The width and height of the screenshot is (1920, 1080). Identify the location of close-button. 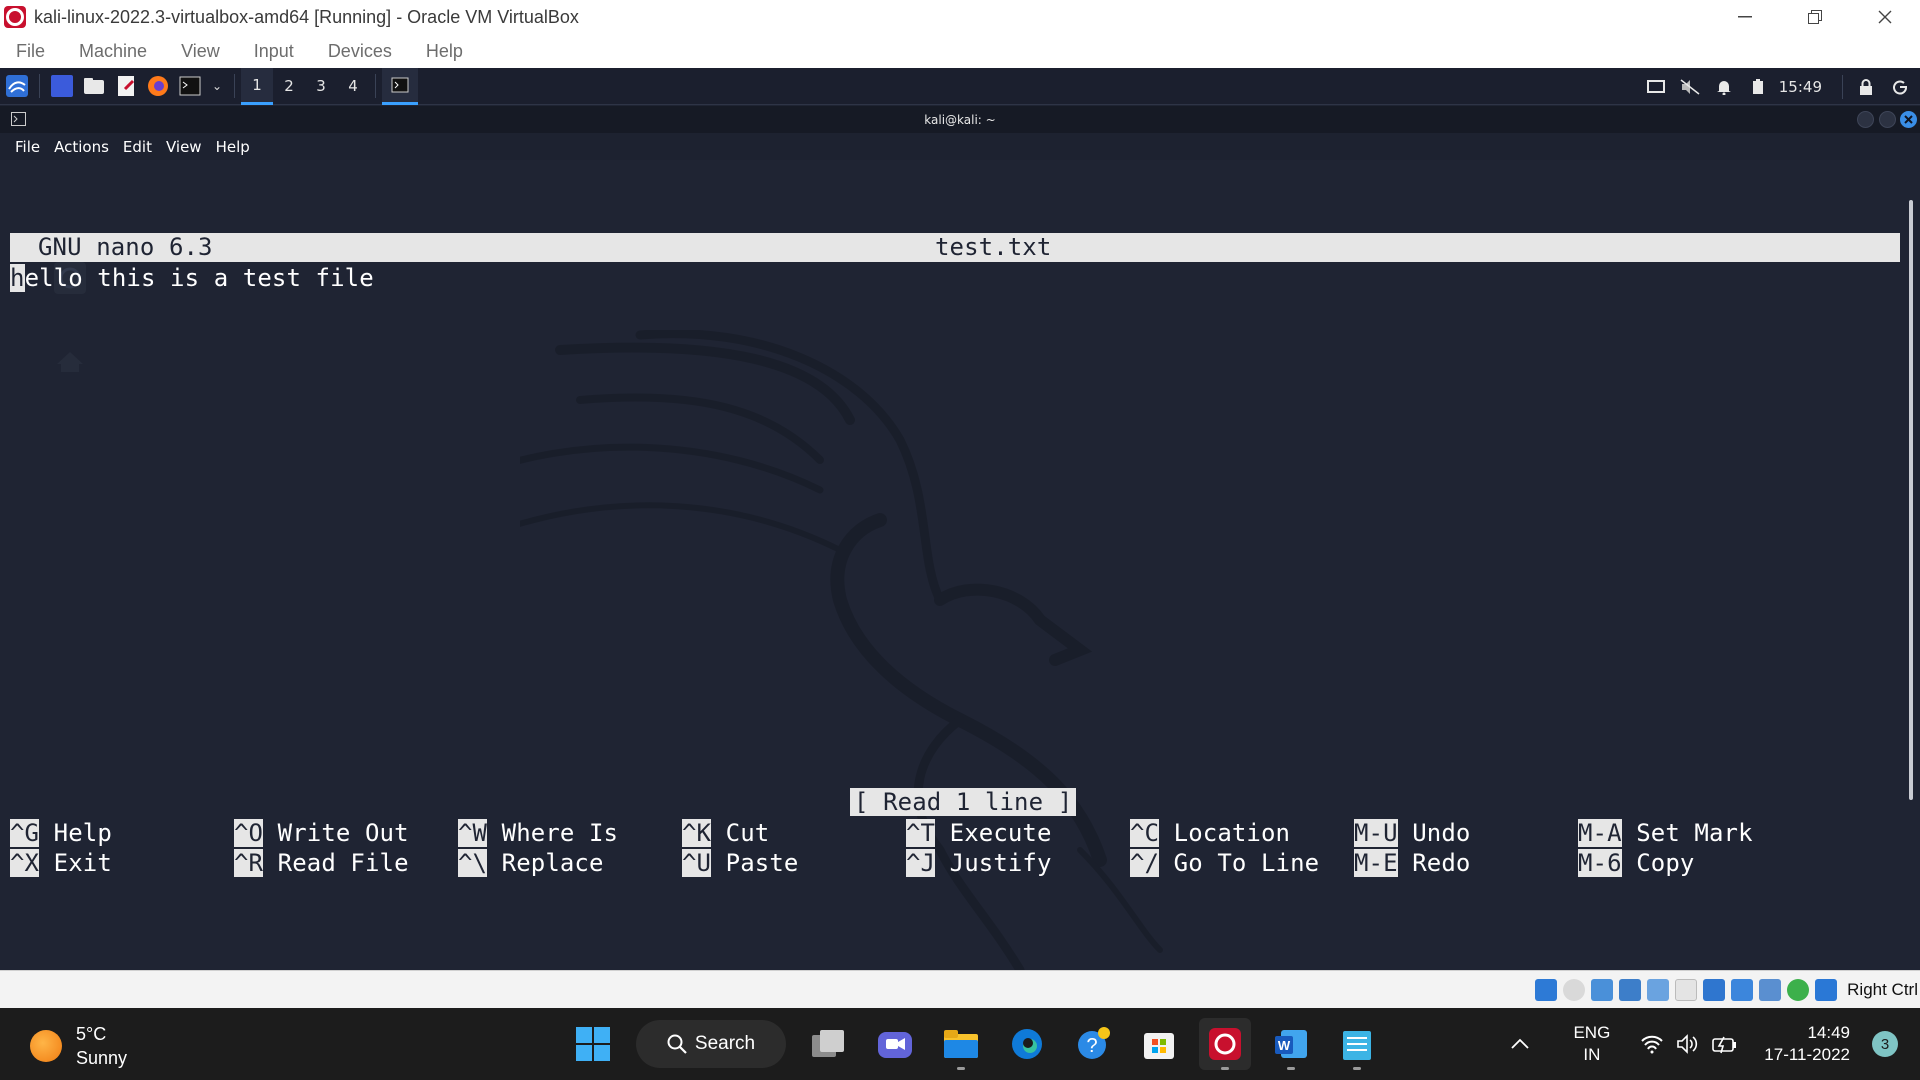
(1885, 17).